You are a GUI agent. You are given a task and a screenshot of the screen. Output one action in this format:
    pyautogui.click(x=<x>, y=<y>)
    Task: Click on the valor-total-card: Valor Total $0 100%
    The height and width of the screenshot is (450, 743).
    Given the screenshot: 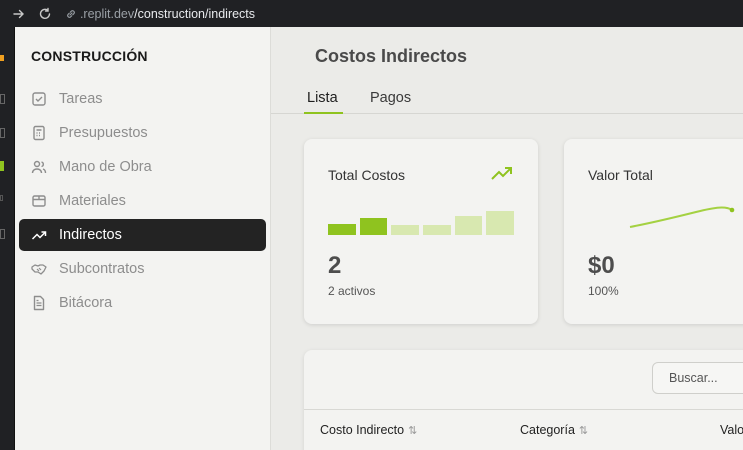 What is the action you would take?
    pyautogui.click(x=653, y=231)
    